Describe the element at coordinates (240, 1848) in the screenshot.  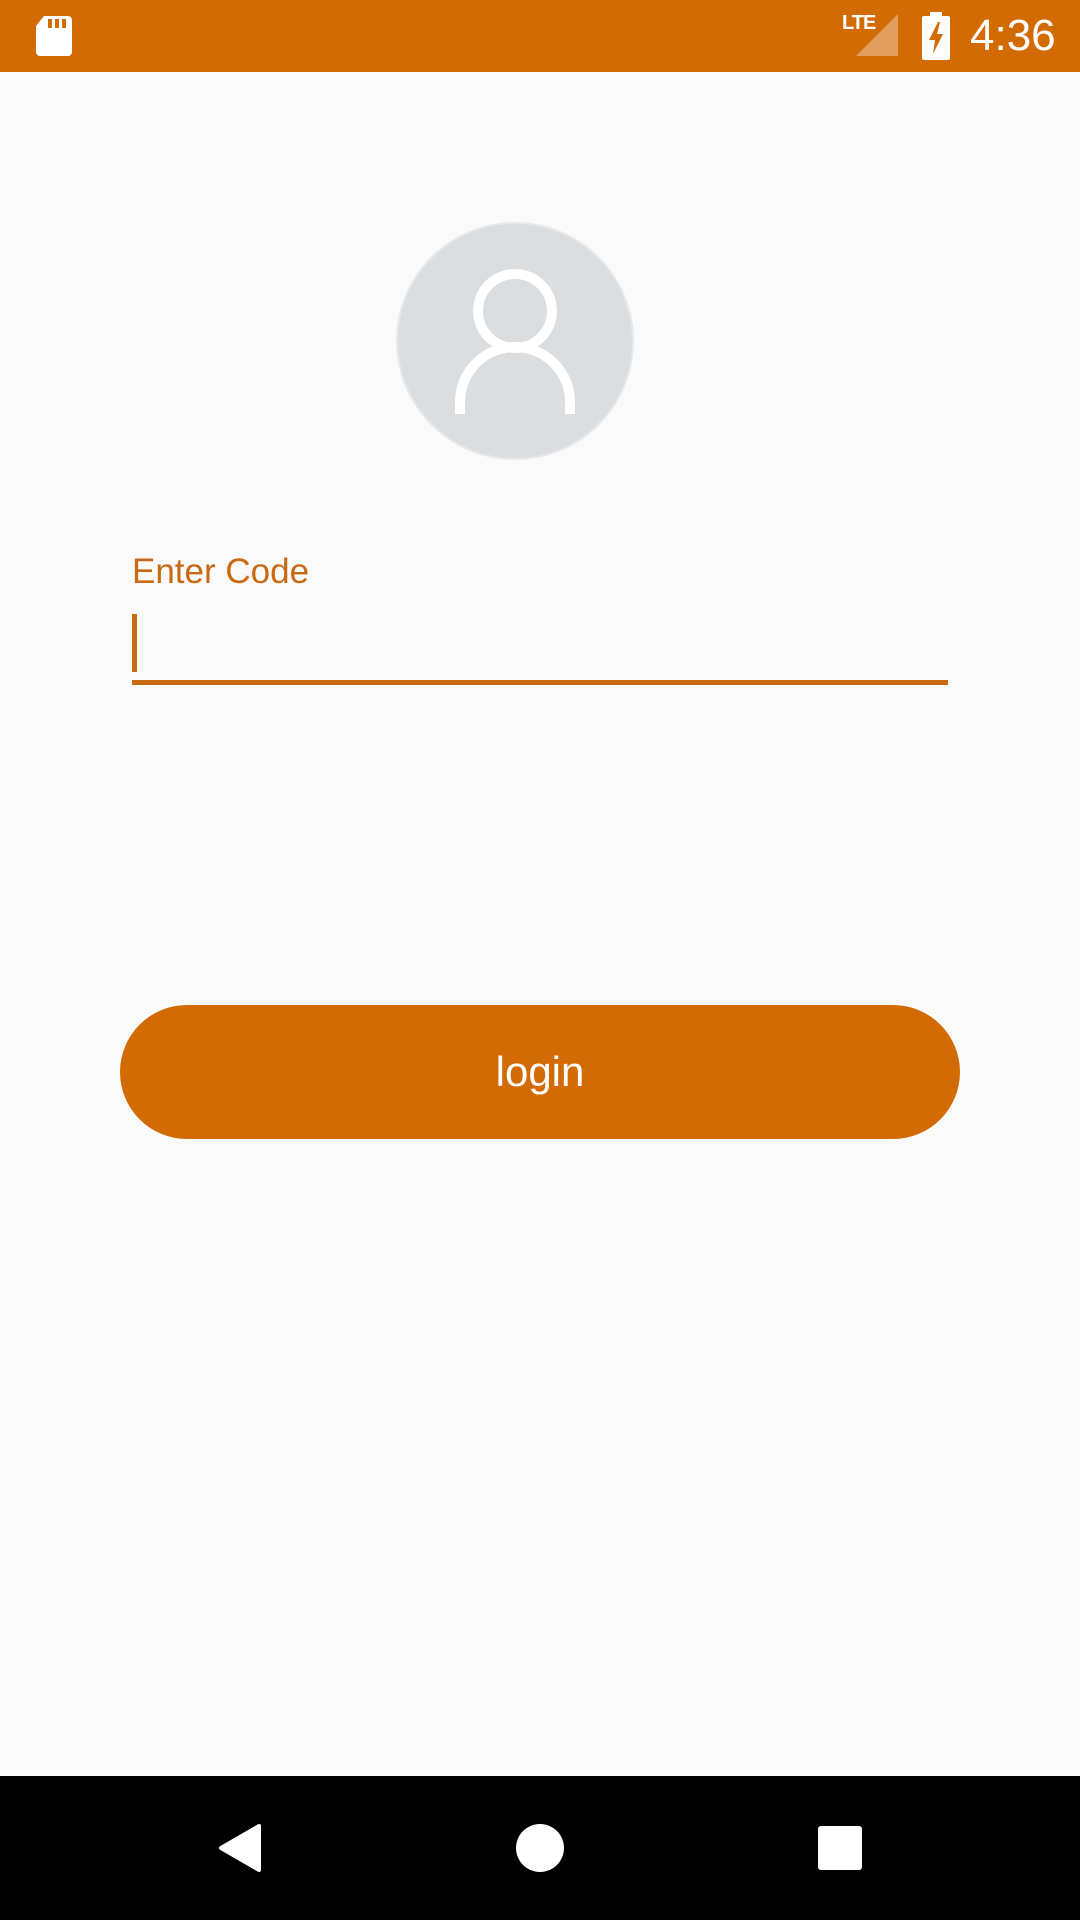
I see `back-icon` at that location.